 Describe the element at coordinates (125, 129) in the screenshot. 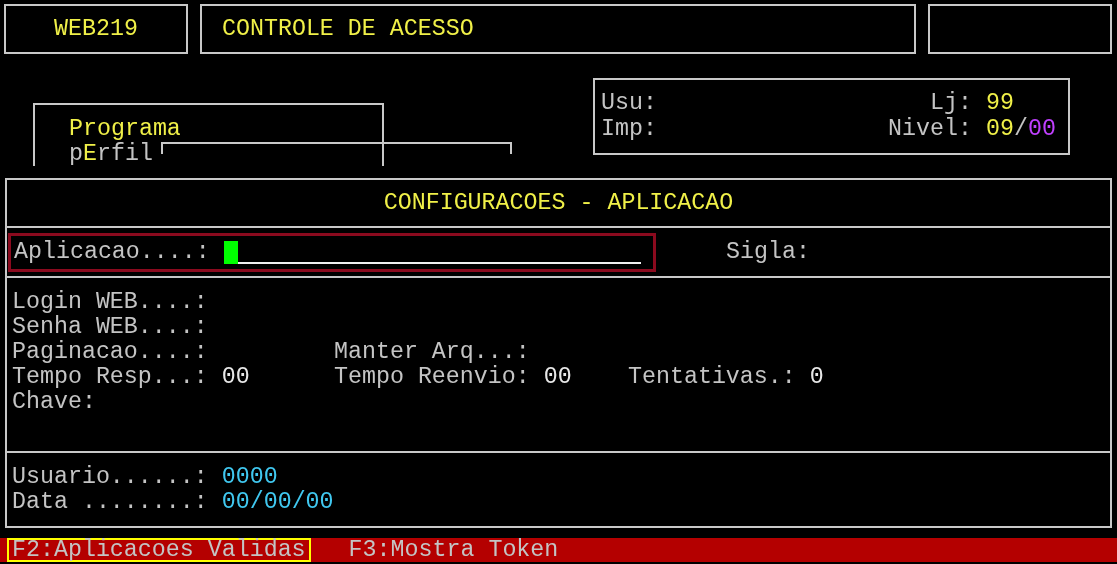

I see `tab: Programa` at that location.